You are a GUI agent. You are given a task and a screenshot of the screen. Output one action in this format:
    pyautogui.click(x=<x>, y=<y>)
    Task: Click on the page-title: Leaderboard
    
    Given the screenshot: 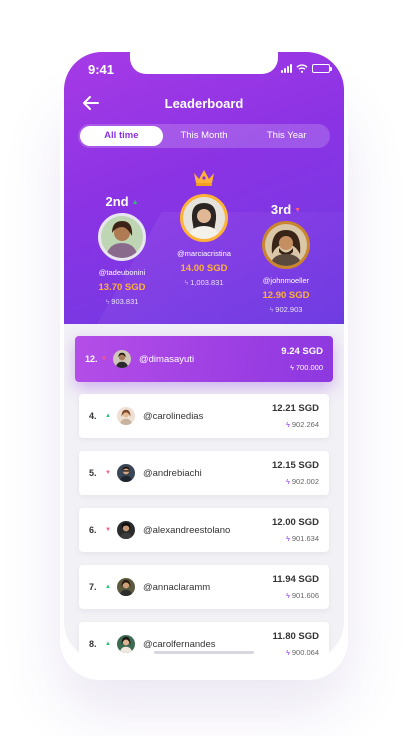 What is the action you would take?
    pyautogui.click(x=204, y=103)
    